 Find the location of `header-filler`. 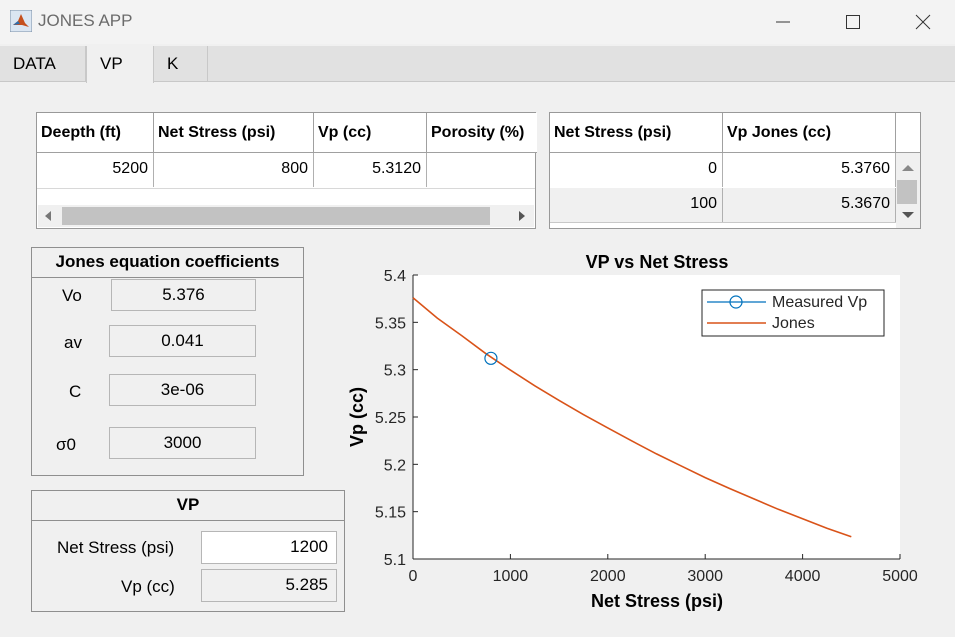

header-filler is located at coordinates (908, 133).